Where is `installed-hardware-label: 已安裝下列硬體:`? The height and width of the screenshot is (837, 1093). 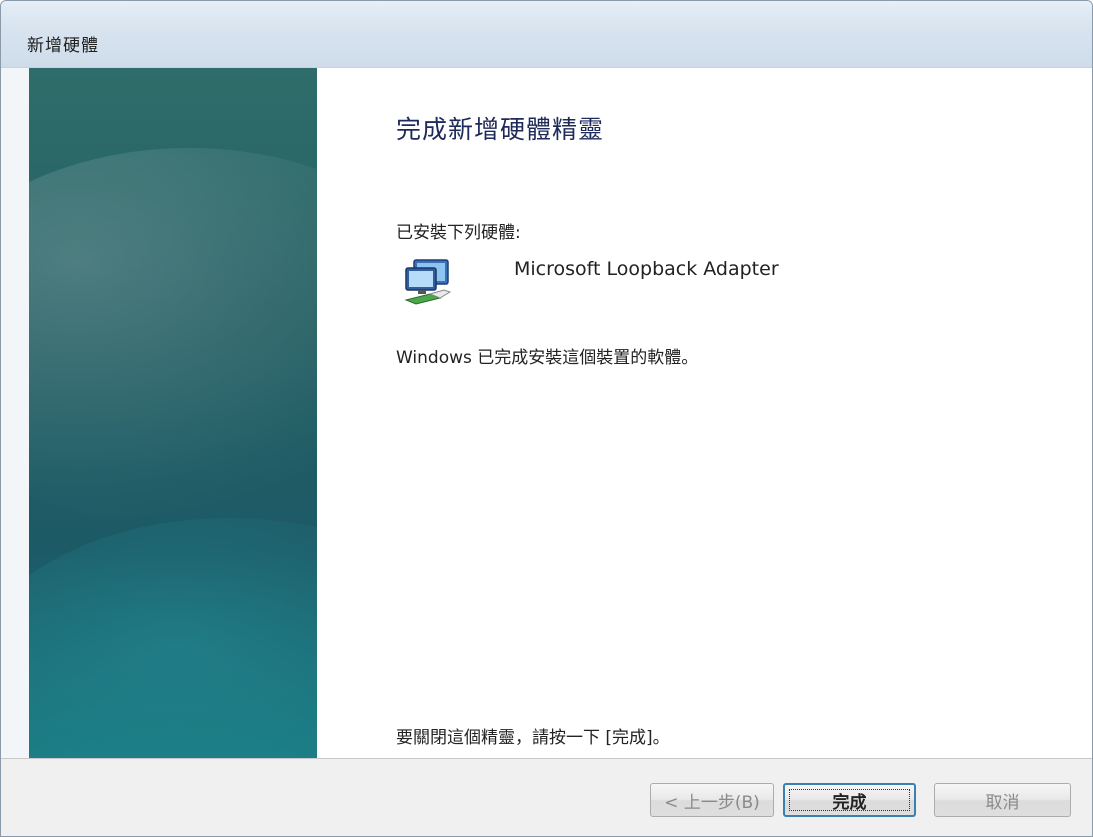 installed-hardware-label: 已安裝下列硬體: is located at coordinates (458, 233).